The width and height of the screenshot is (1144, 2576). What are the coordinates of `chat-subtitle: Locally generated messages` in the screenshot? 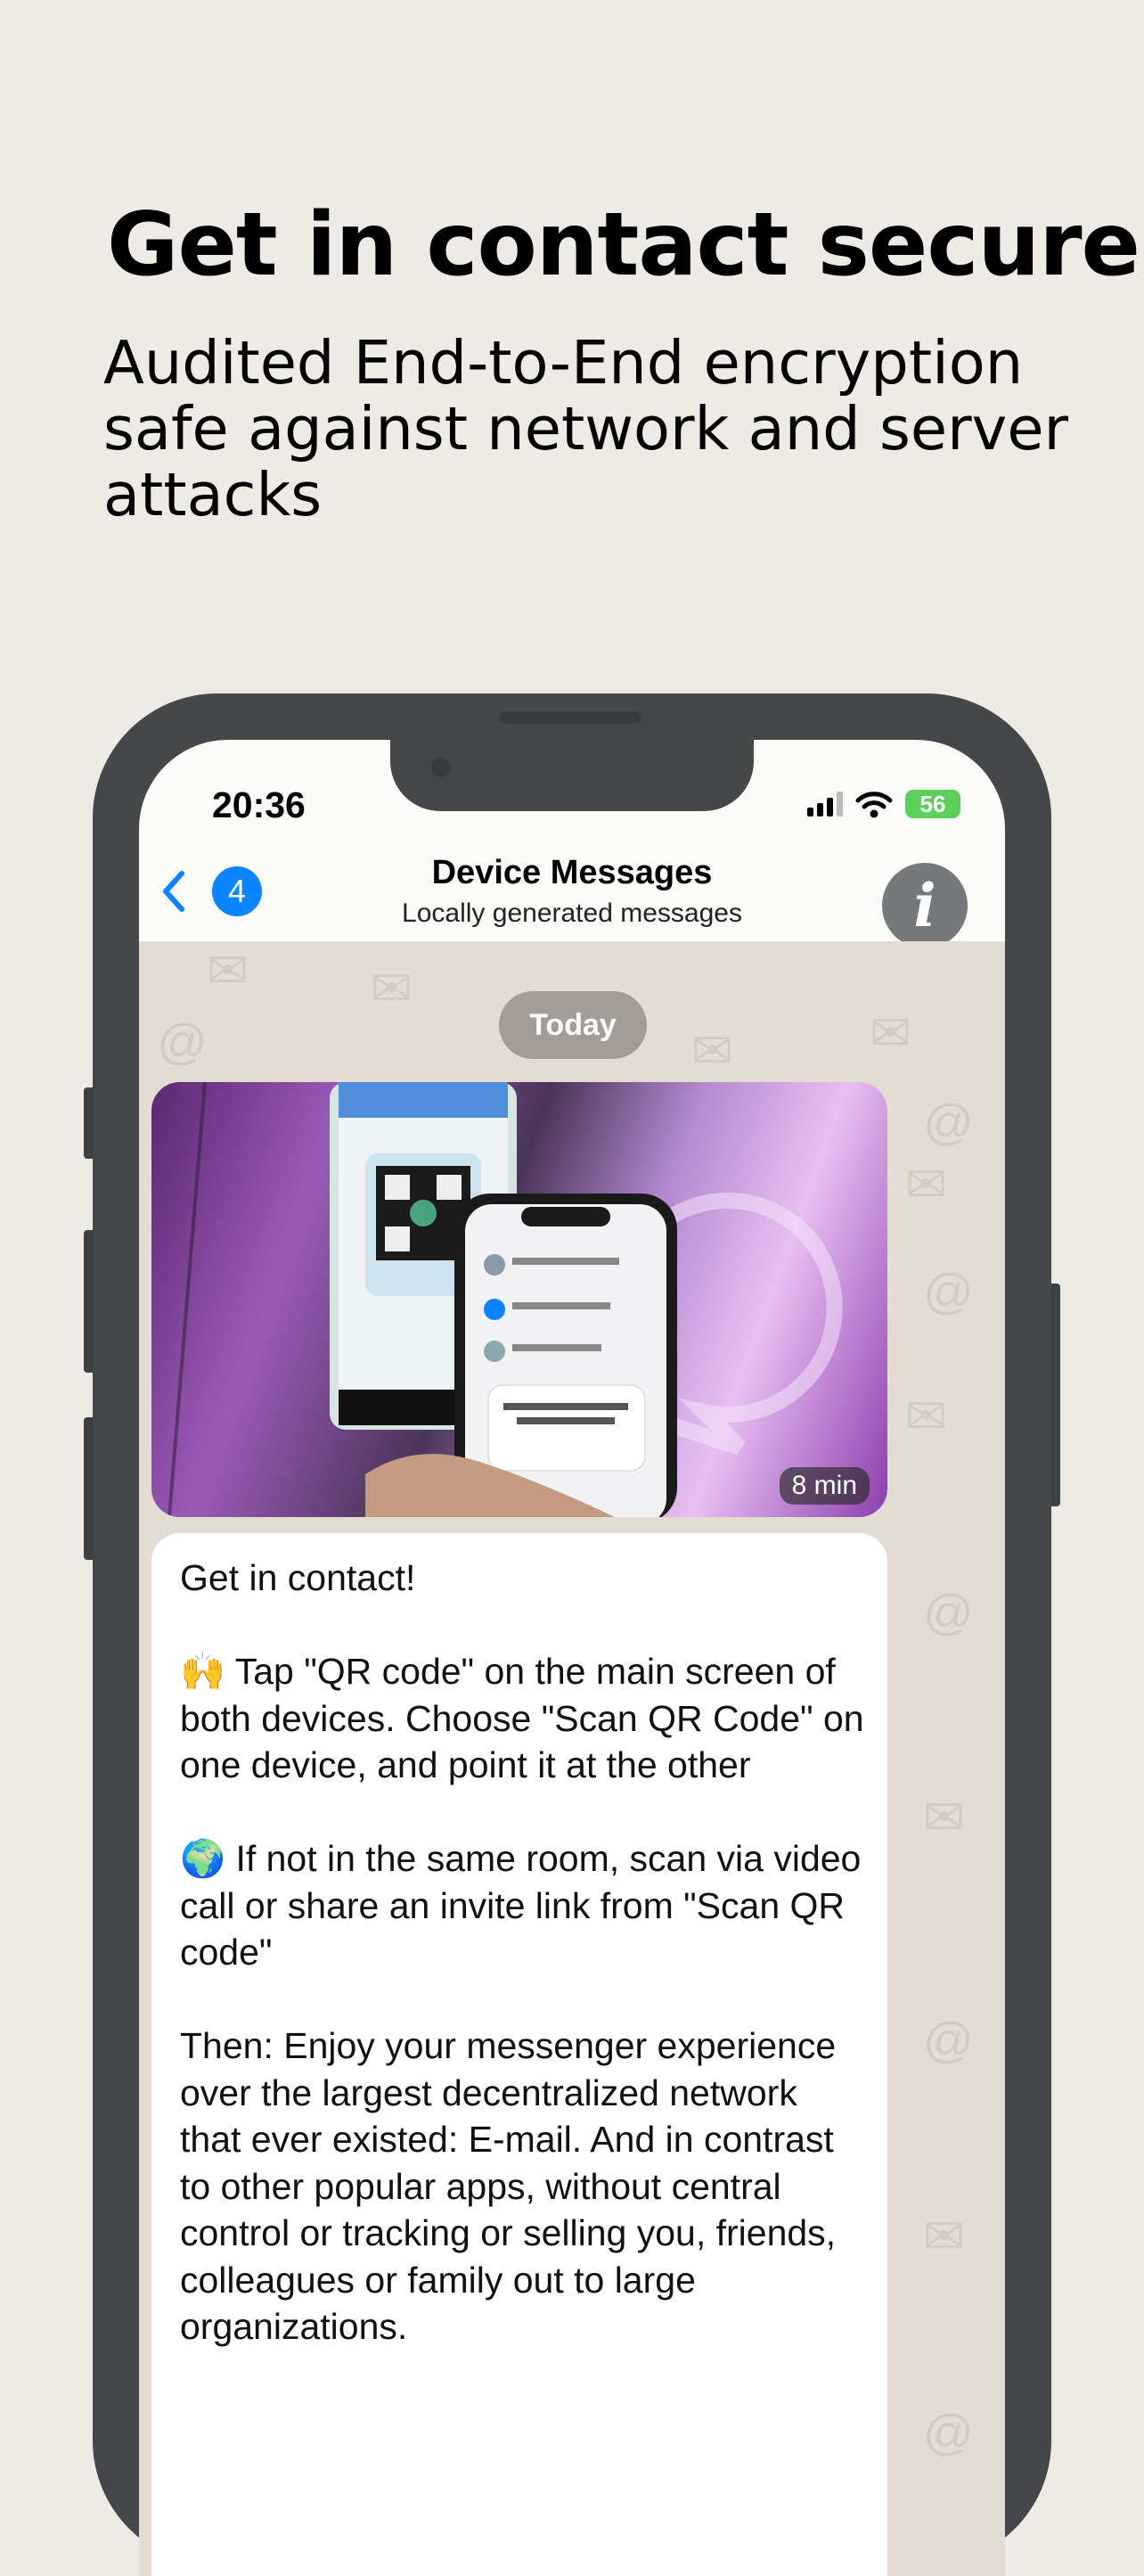 It's located at (572, 913).